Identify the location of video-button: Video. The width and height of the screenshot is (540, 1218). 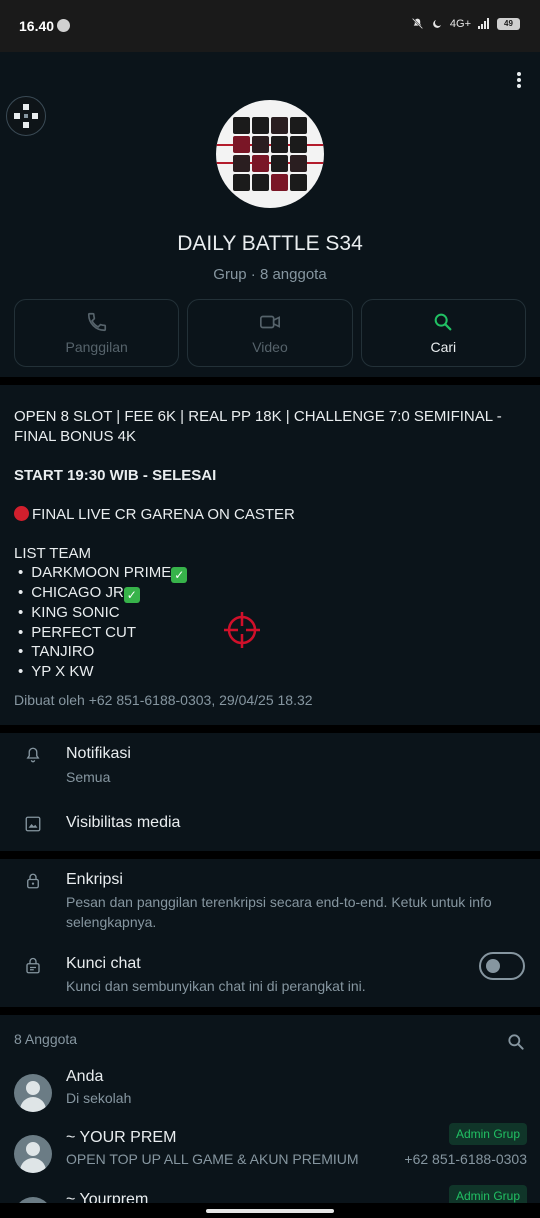
(270, 333).